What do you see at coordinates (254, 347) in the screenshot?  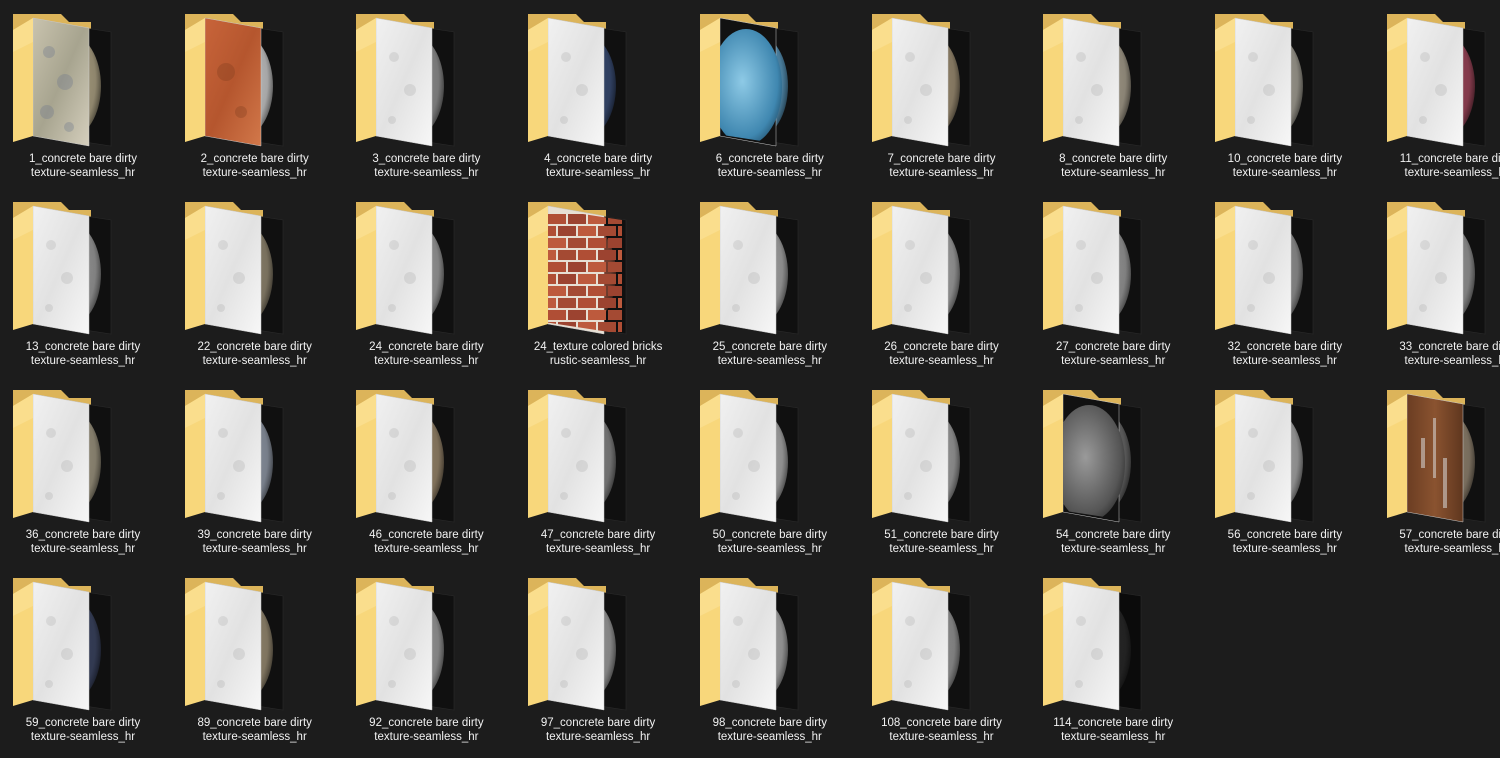 I see `folder-label-line-1: 22_concrete bare dirty` at bounding box center [254, 347].